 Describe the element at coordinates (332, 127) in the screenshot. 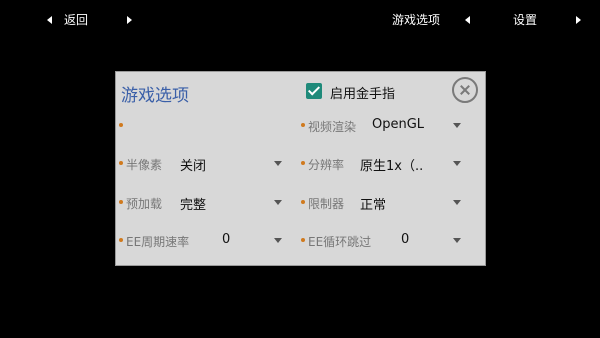

I see `video-render-label: 视频渲染` at that location.